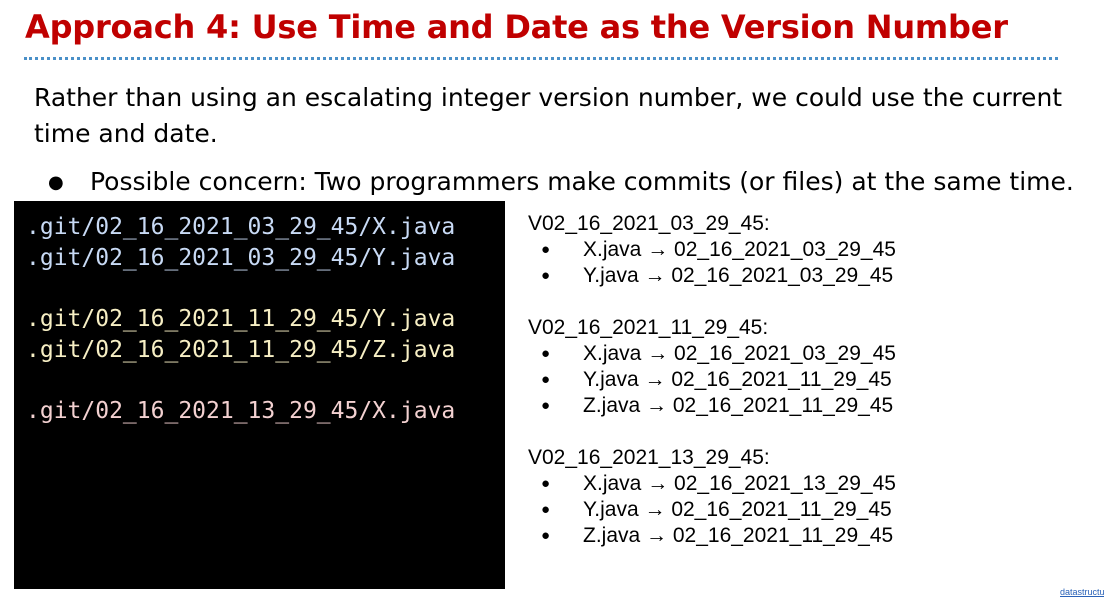  I want to click on terminal-line: .git/02_16_2021_11_29_45/Z.java, so click(241, 350).